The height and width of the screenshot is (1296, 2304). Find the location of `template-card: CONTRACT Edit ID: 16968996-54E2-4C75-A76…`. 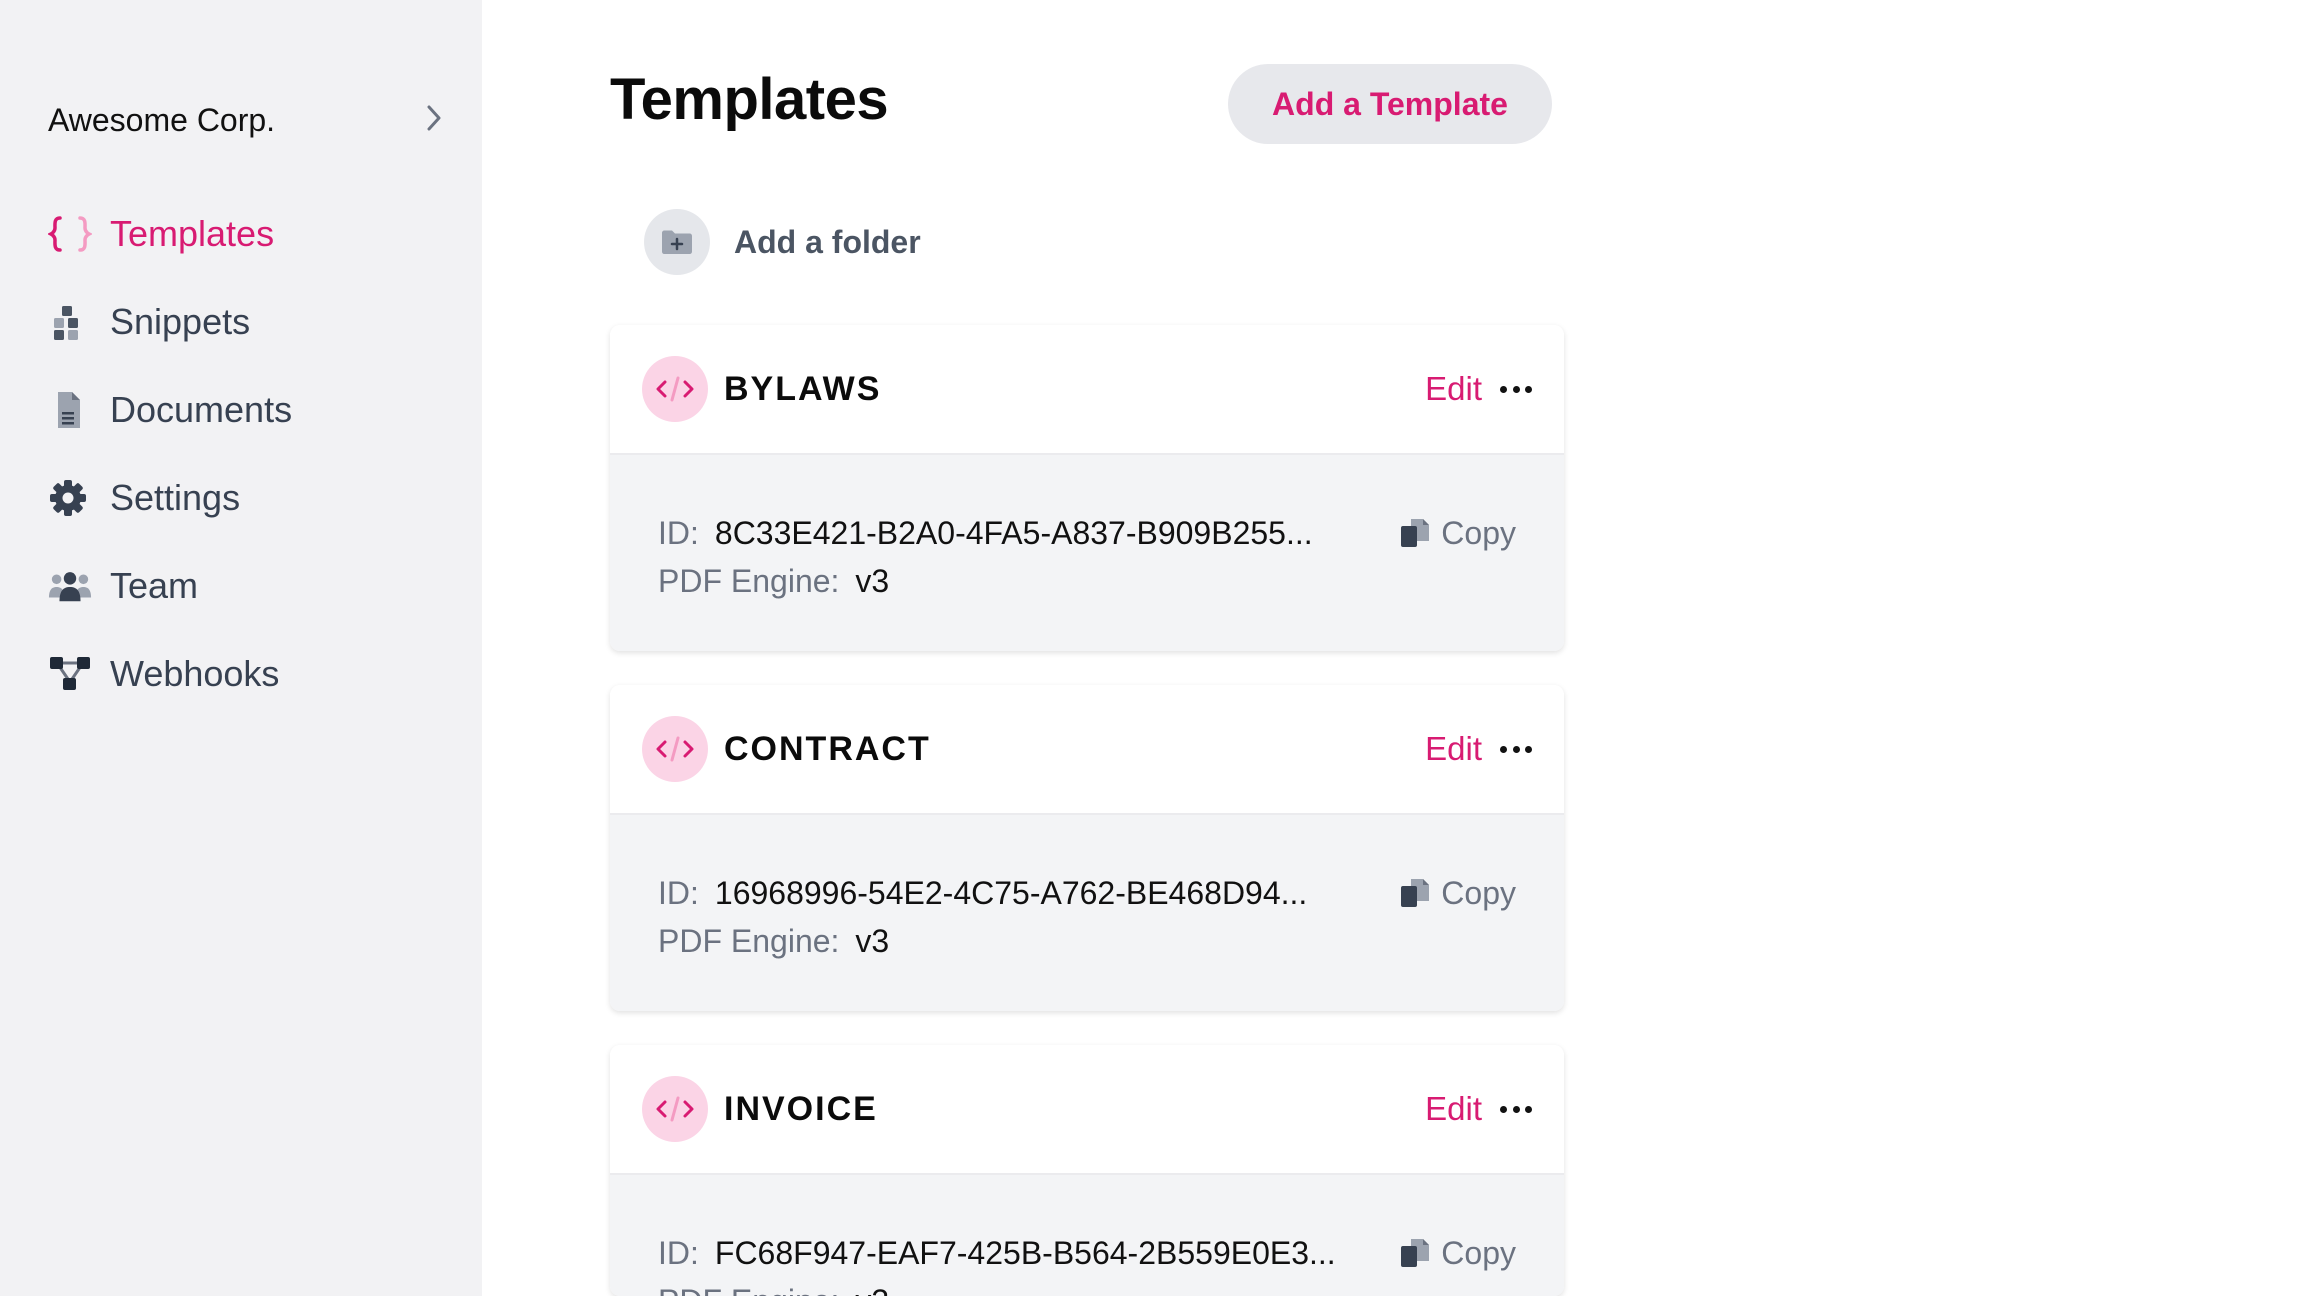

template-card: CONTRACT Edit ID: 16968996-54E2-4C75-A76… is located at coordinates (1087, 848).